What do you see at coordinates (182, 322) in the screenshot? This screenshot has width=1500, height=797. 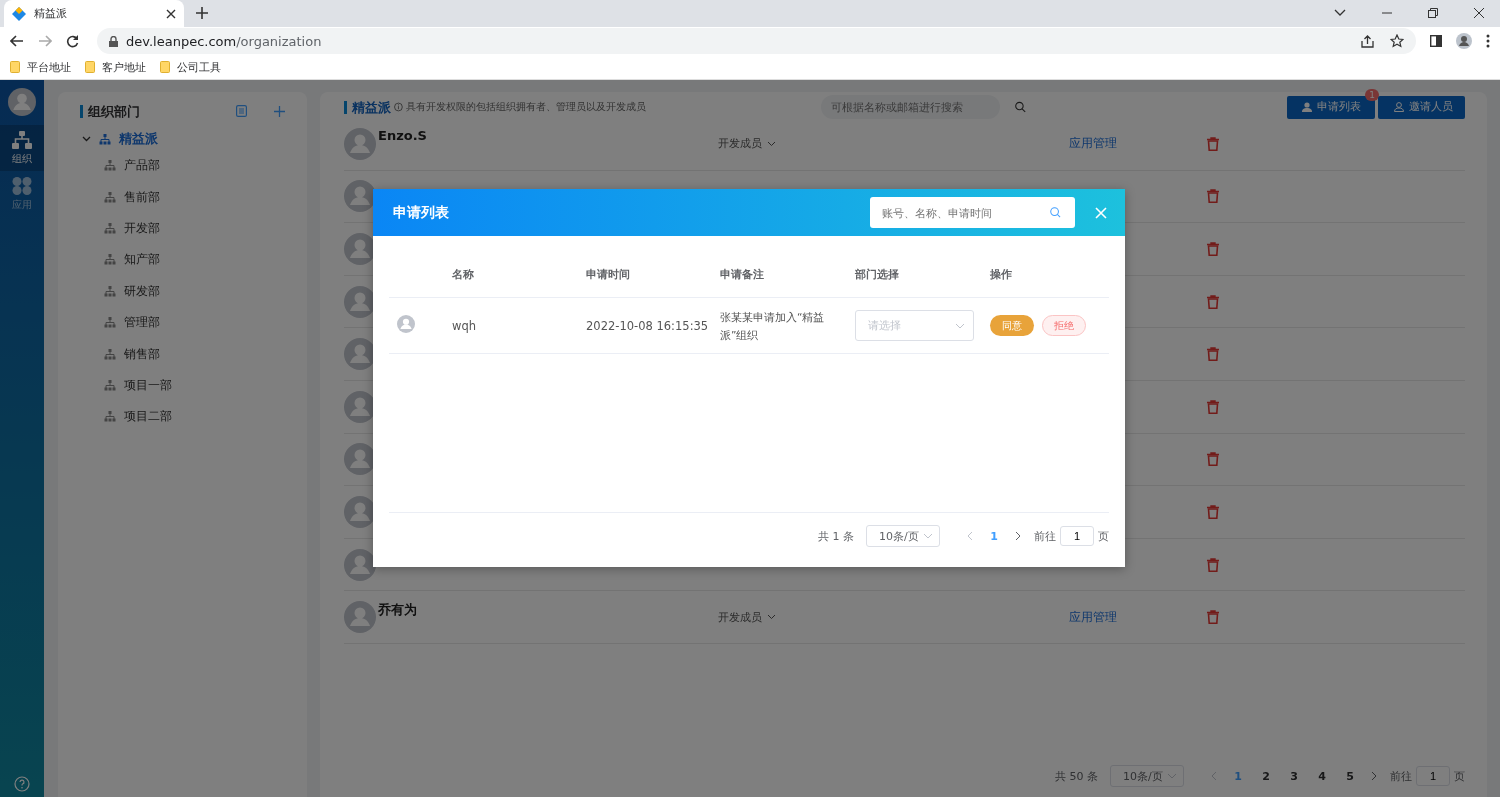 I see `tree-node: 管理部` at bounding box center [182, 322].